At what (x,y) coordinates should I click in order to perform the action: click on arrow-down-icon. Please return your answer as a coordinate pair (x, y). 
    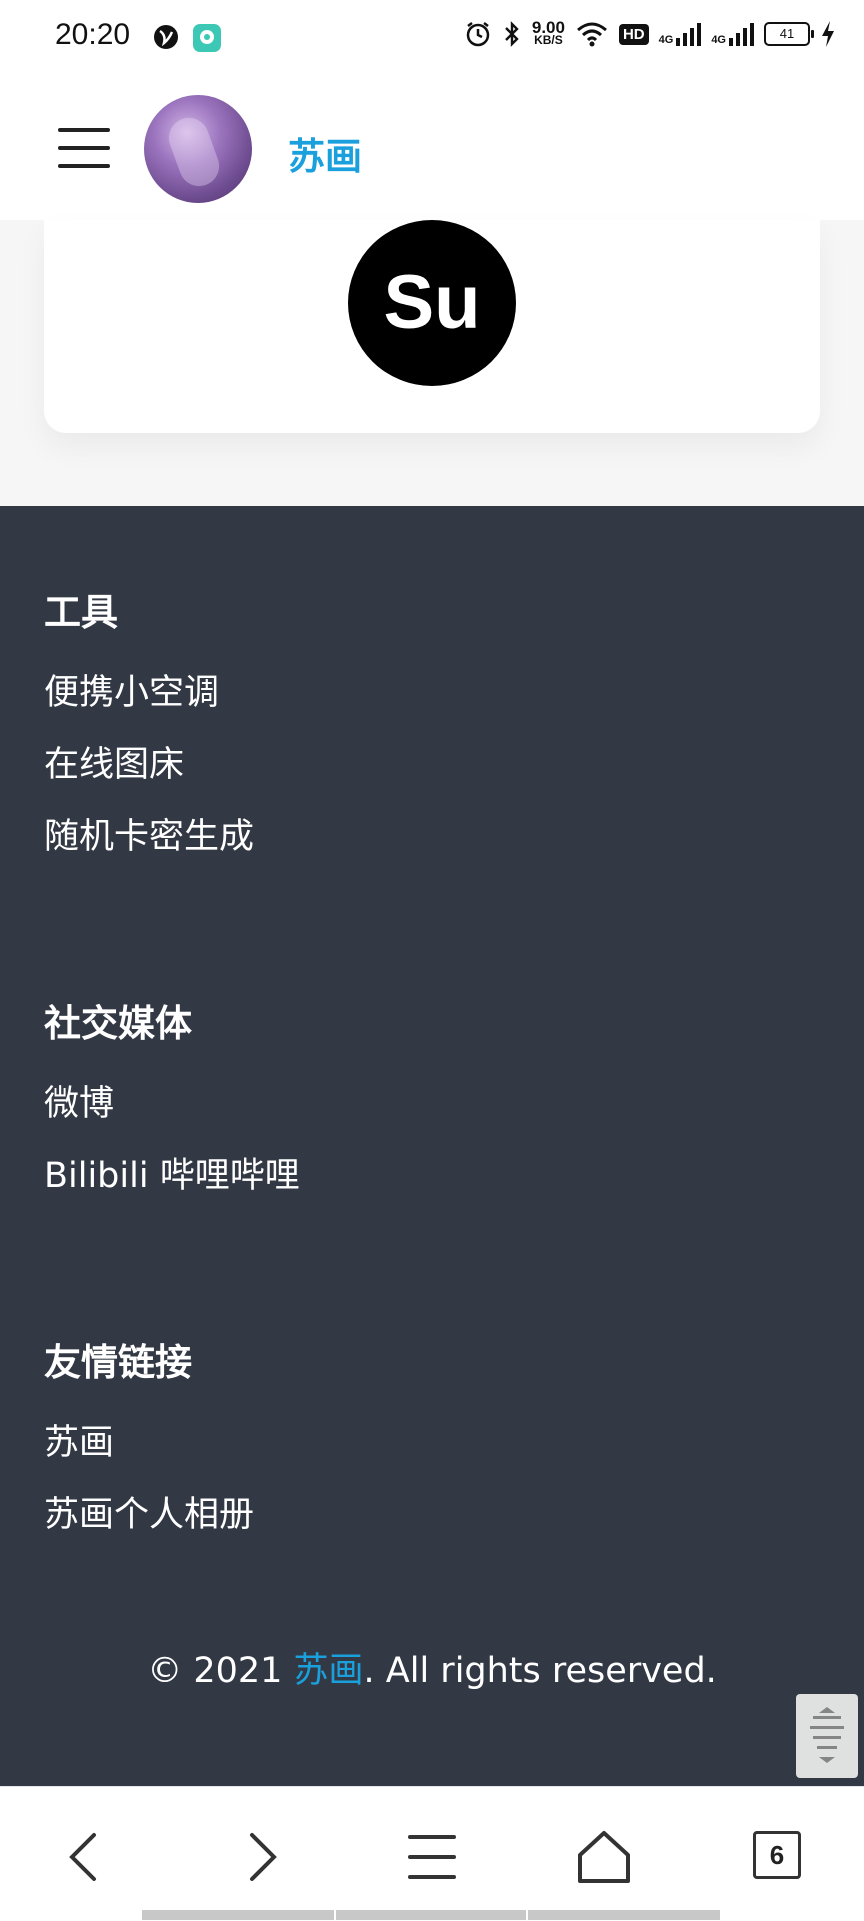
    Looking at the image, I should click on (827, 1760).